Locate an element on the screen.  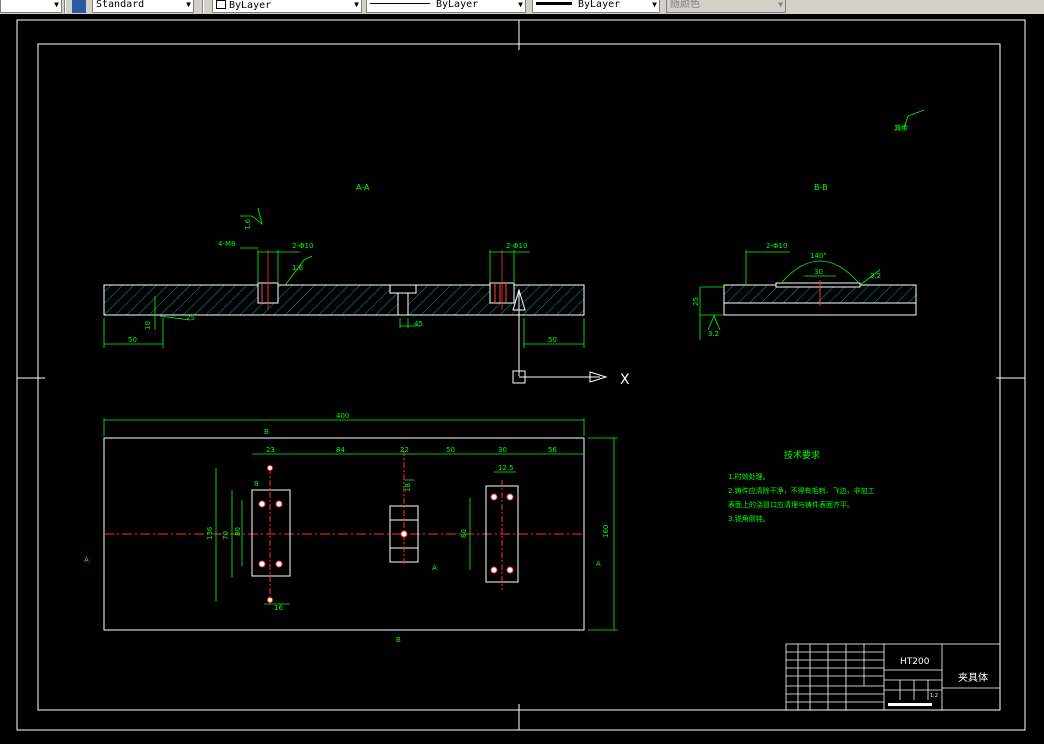
lineweight-select: ByLayer ▼ is located at coordinates (596, 6).